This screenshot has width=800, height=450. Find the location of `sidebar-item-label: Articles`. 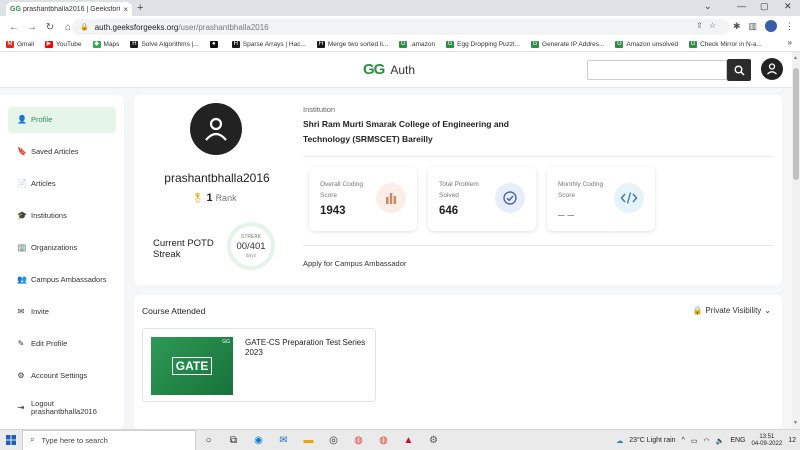

sidebar-item-label: Articles is located at coordinates (43, 183).